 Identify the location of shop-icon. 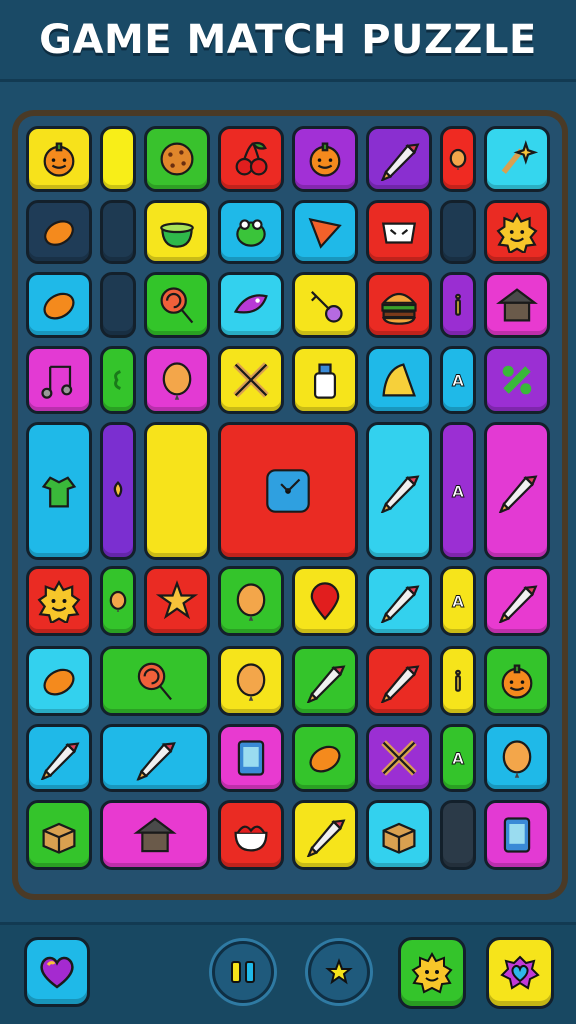
(155, 835).